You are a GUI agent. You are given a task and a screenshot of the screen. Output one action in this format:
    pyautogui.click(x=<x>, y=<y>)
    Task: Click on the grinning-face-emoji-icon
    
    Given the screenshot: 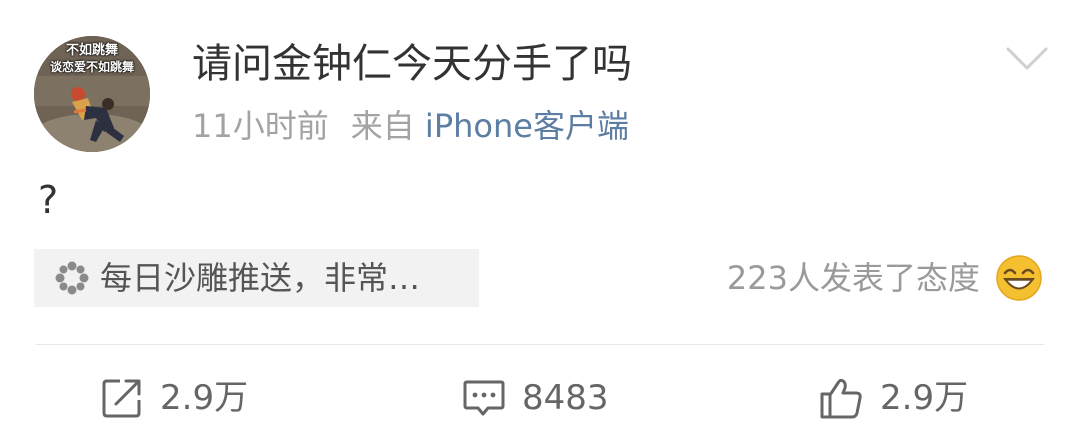 What is the action you would take?
    pyautogui.click(x=1019, y=278)
    